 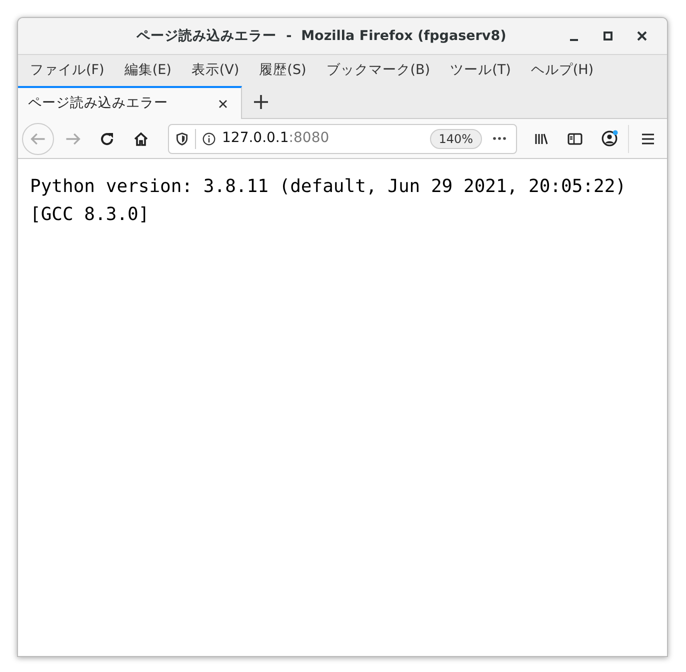 I want to click on zoom-level-button: 140%, so click(x=456, y=138).